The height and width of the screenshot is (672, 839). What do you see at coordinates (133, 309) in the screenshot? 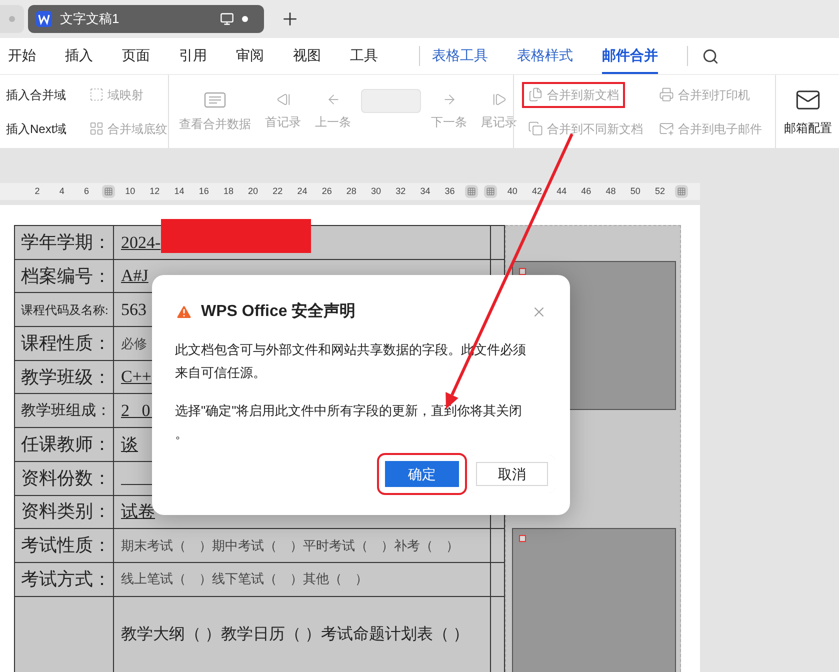
I see `field-value: 563` at bounding box center [133, 309].